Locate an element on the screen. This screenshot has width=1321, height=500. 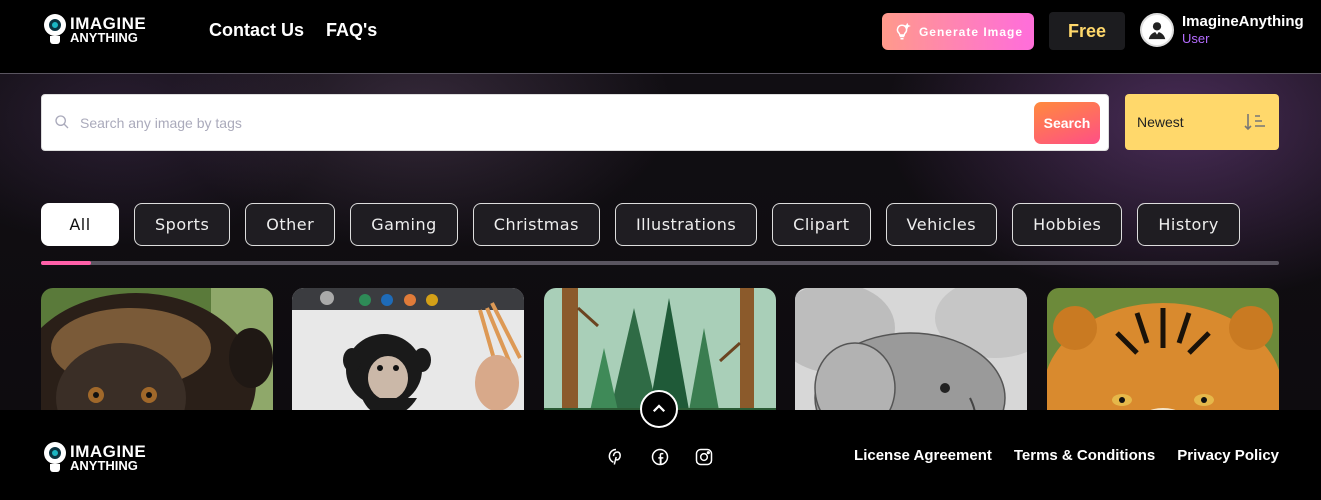
tags-scroll-progress-fill is located at coordinates (66, 263).